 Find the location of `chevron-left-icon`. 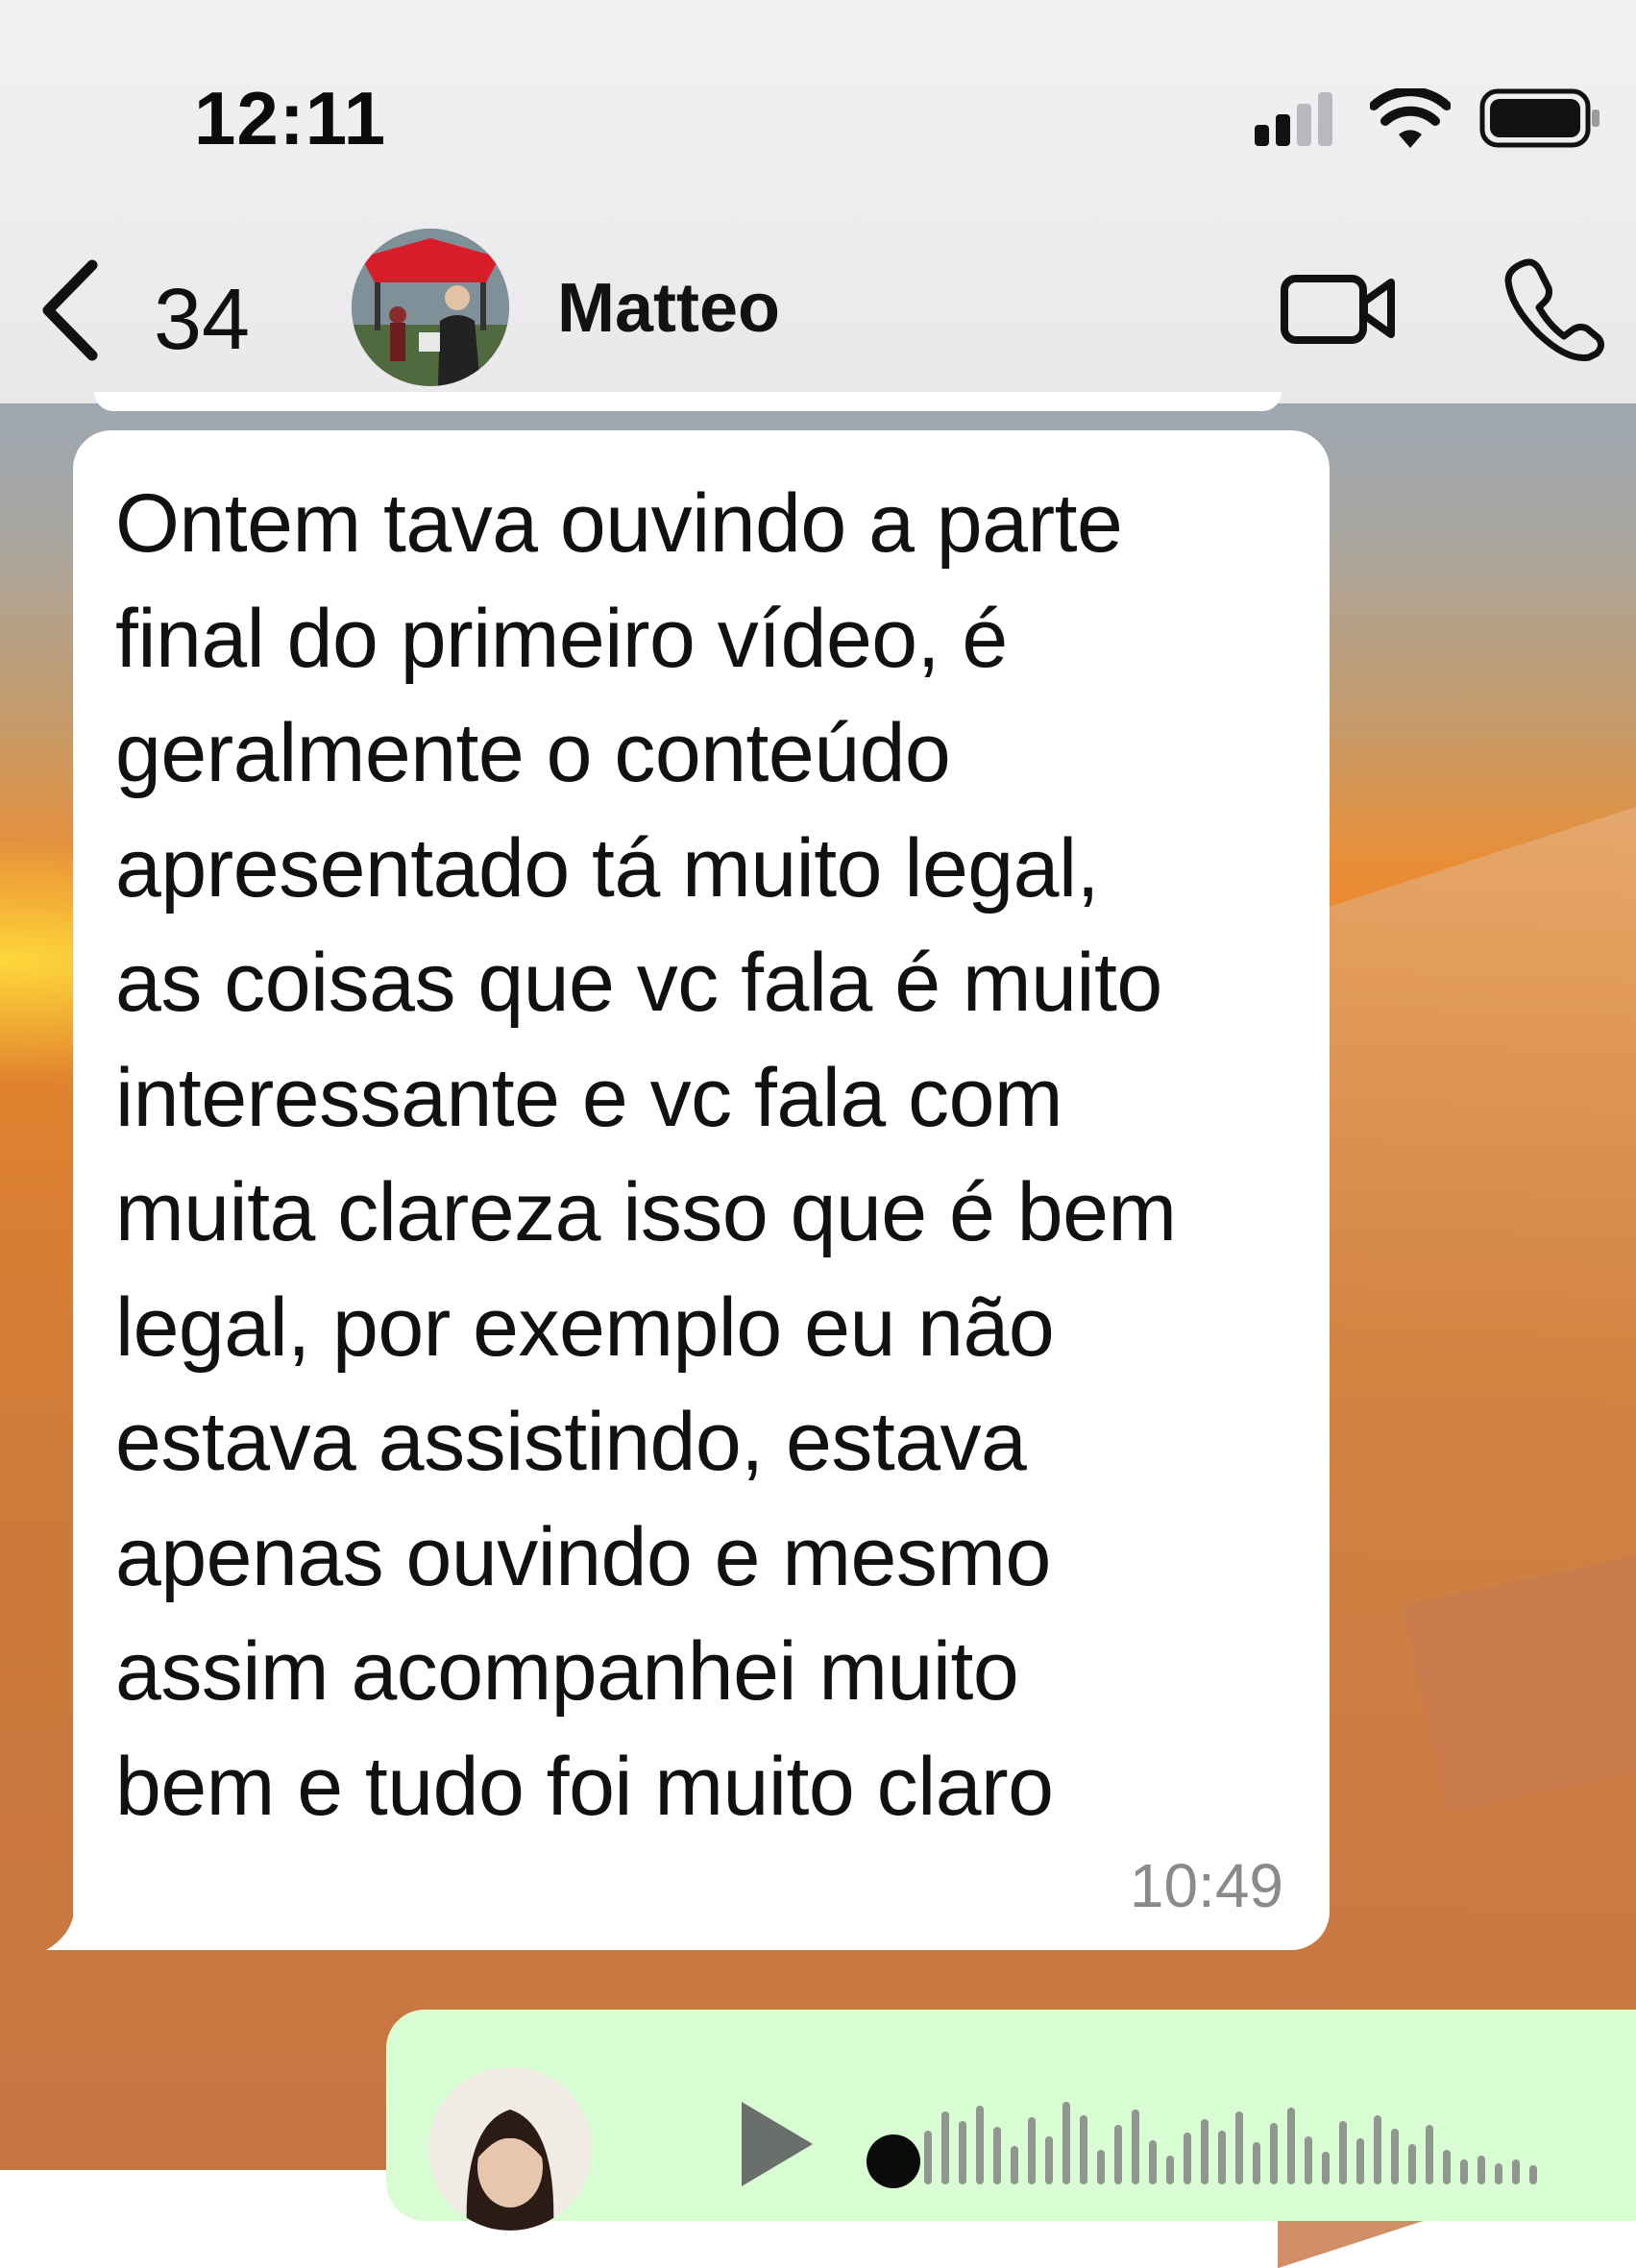

chevron-left-icon is located at coordinates (70, 310).